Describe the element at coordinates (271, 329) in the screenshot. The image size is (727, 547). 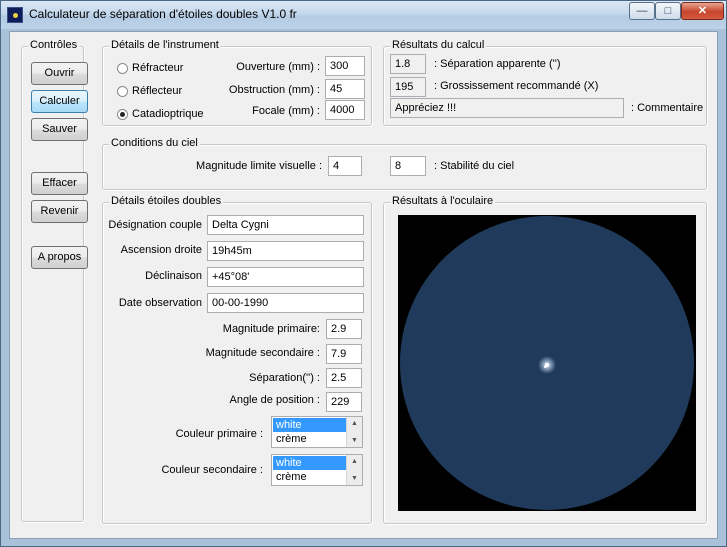
I see `magnitude-primaire-label: Magnitude primaire:` at that location.